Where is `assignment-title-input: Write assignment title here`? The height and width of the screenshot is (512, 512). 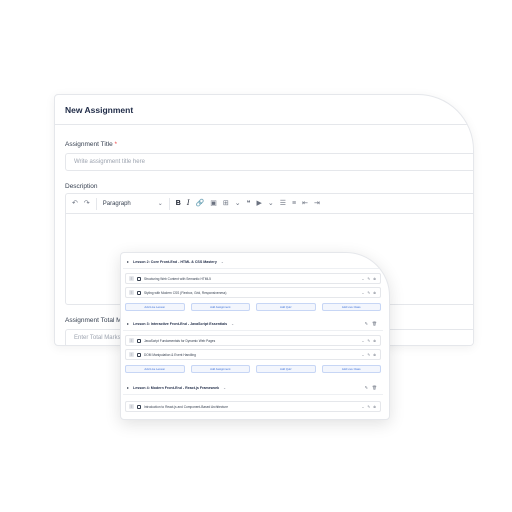 assignment-title-input: Write assignment title here is located at coordinates (269, 162).